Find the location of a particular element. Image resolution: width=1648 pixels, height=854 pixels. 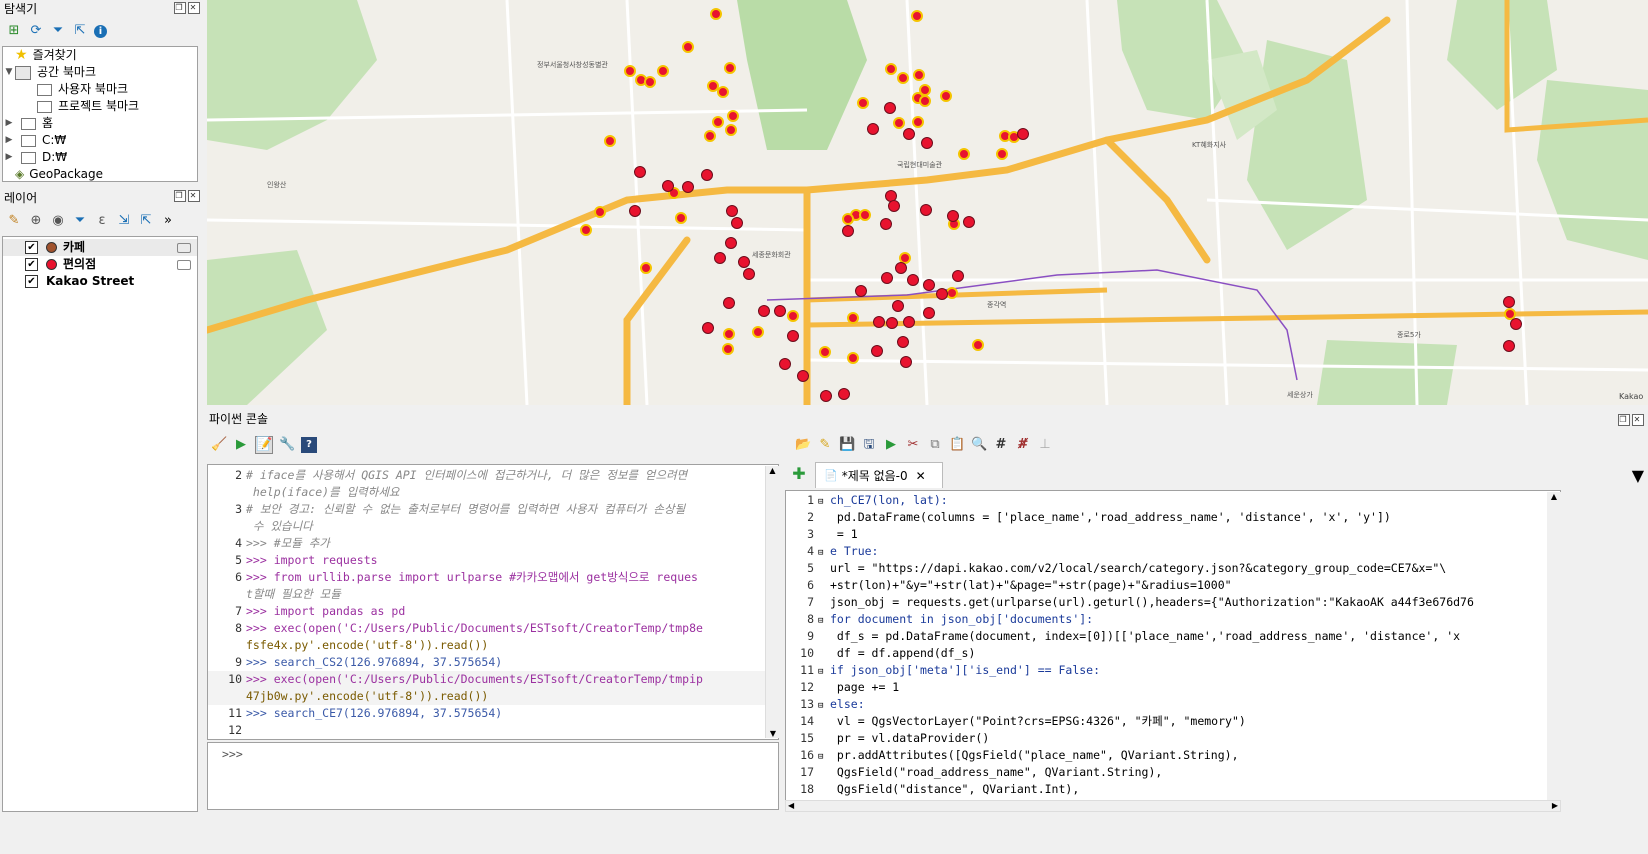

layer-row-cafe: ✔ 카페 is located at coordinates (100, 247).